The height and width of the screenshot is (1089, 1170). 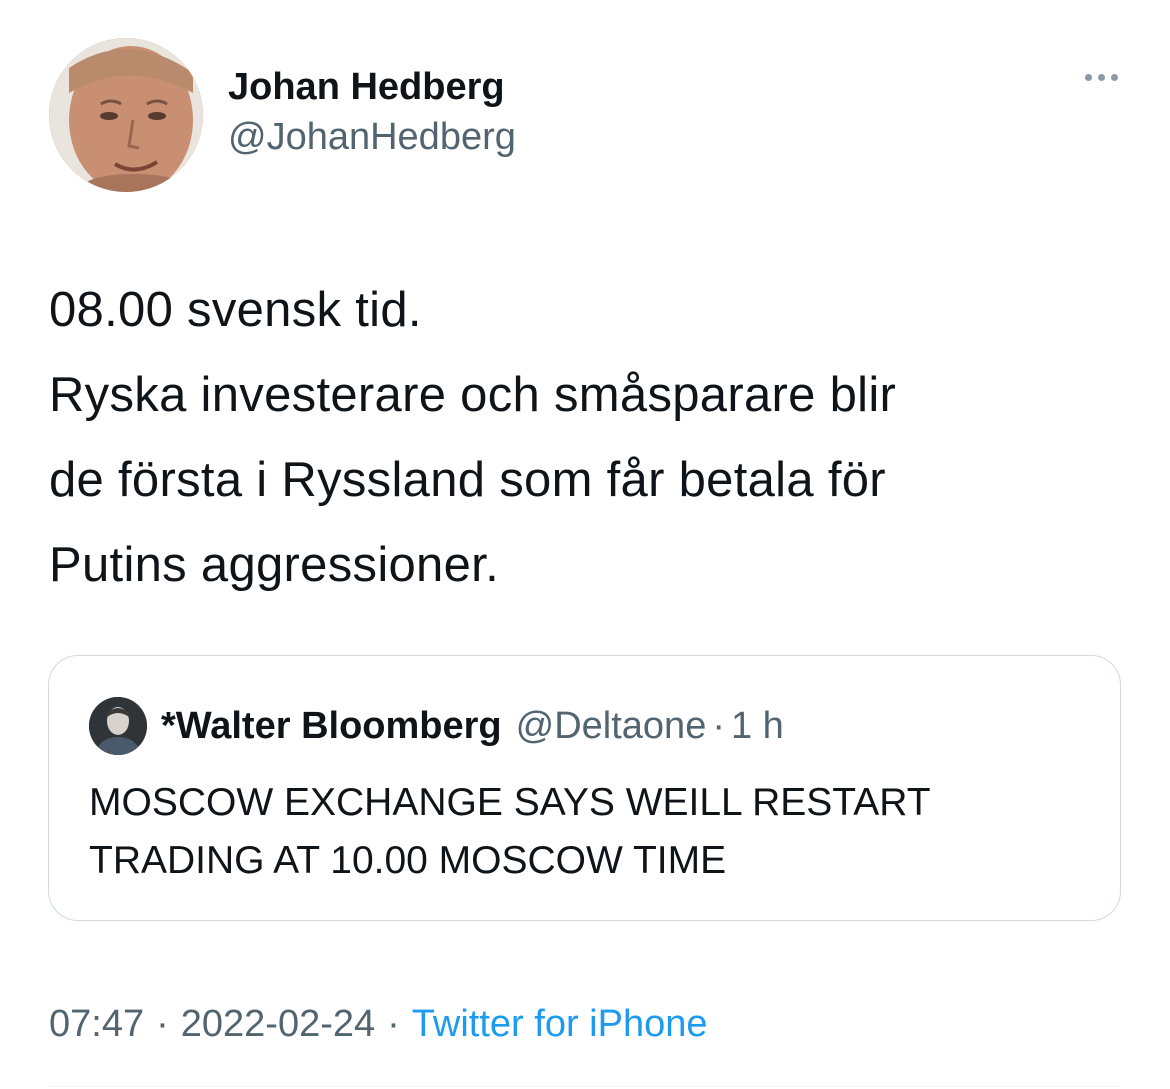 What do you see at coordinates (378, 1024) in the screenshot?
I see `tweet-meta: 07:47 · 2022-02-24 · Twitter for iPhone` at bounding box center [378, 1024].